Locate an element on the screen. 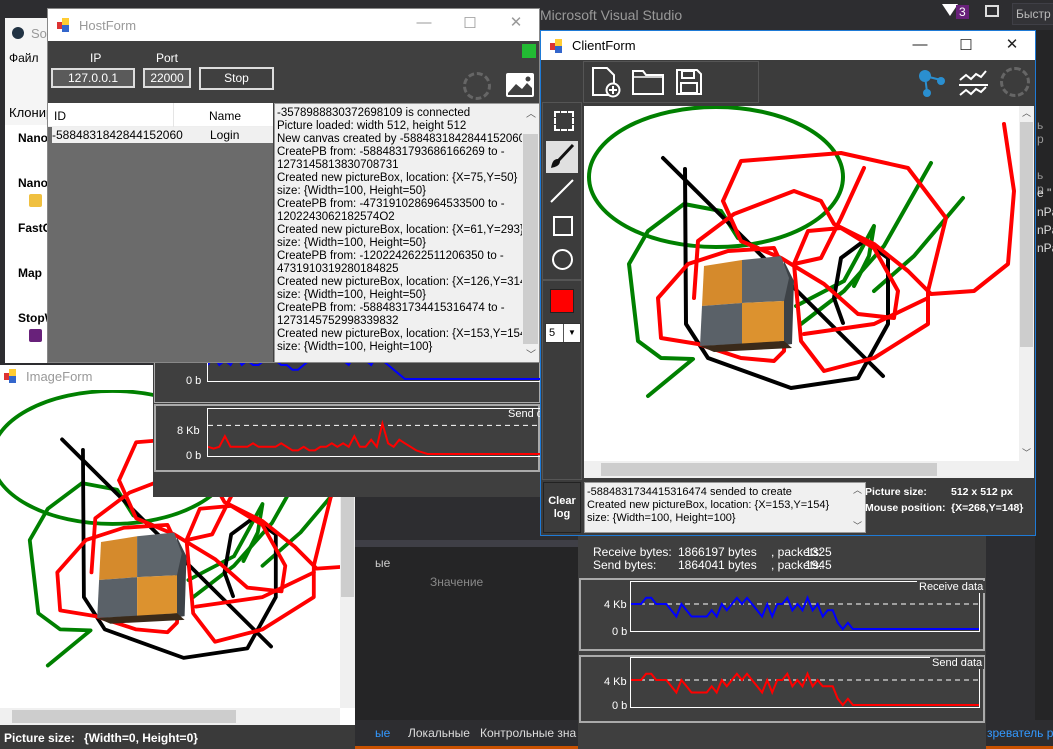  bottom-tab-autos: ые is located at coordinates (382, 733).